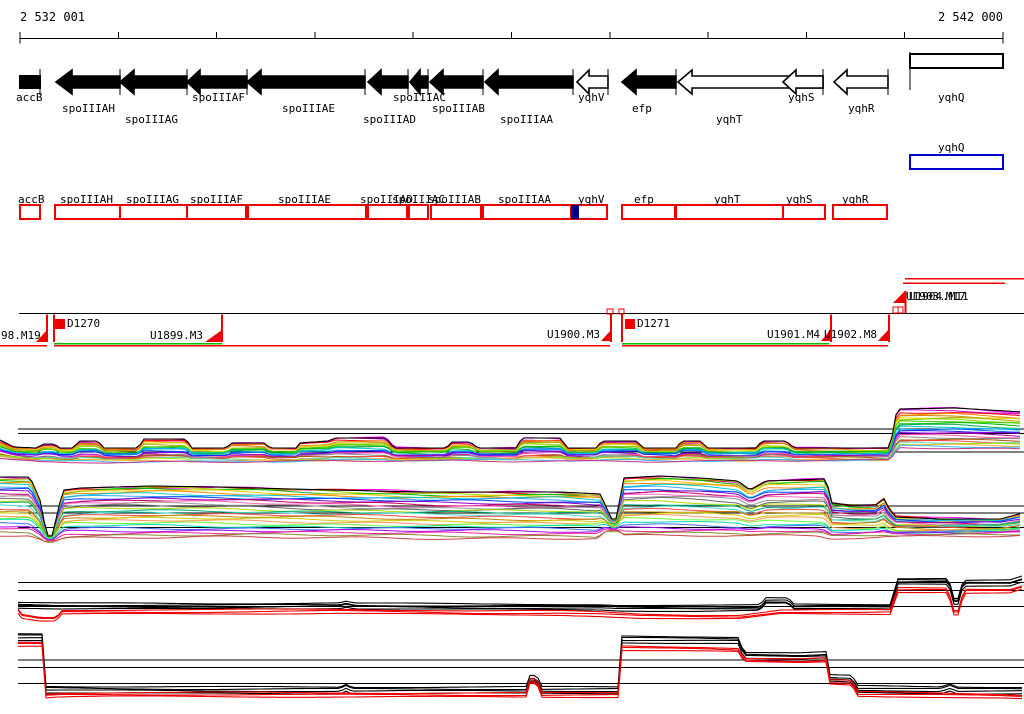  What do you see at coordinates (511, 38) in the screenshot?
I see `ruler` at bounding box center [511, 38].